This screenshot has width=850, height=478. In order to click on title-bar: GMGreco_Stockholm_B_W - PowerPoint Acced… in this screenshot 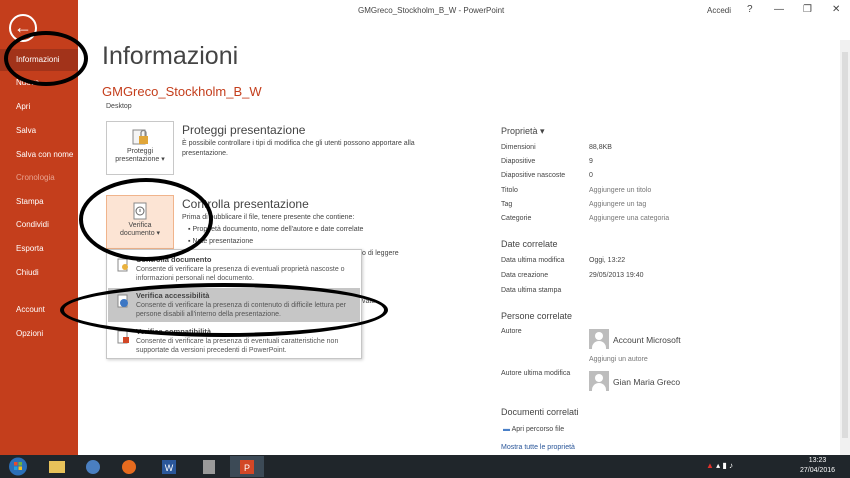, I will do `click(464, 11)`.